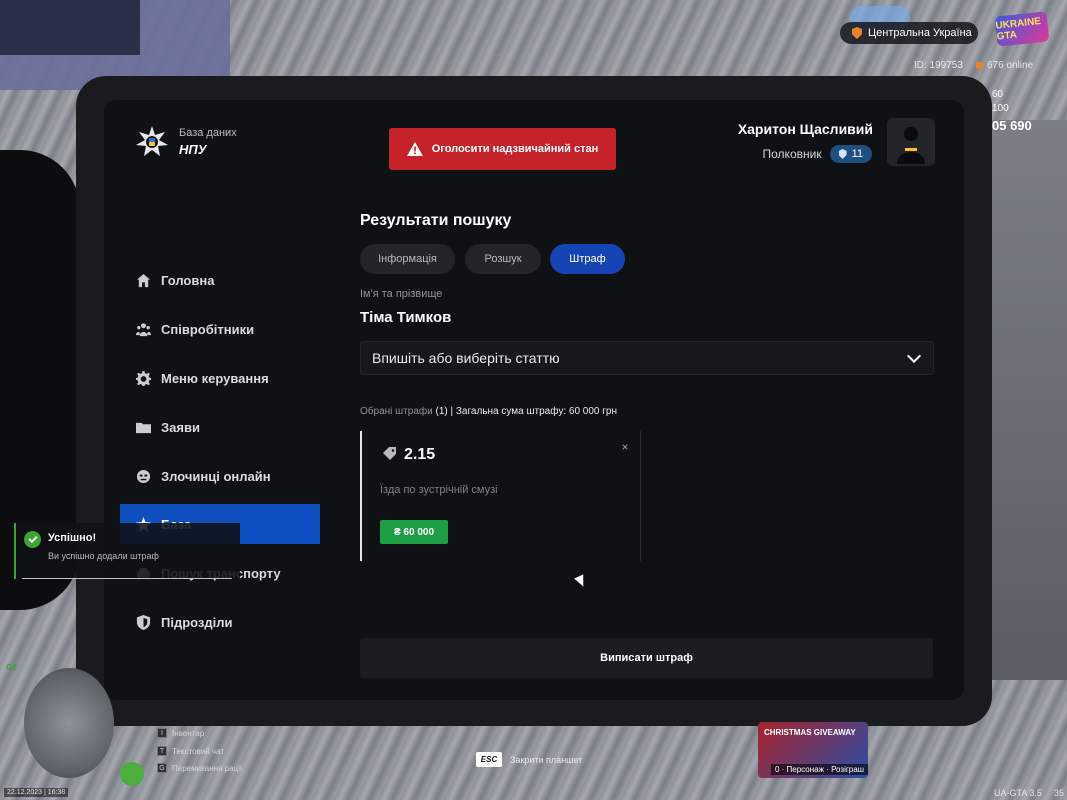  I want to click on sidebar-item-label: Заяви, so click(180, 427).